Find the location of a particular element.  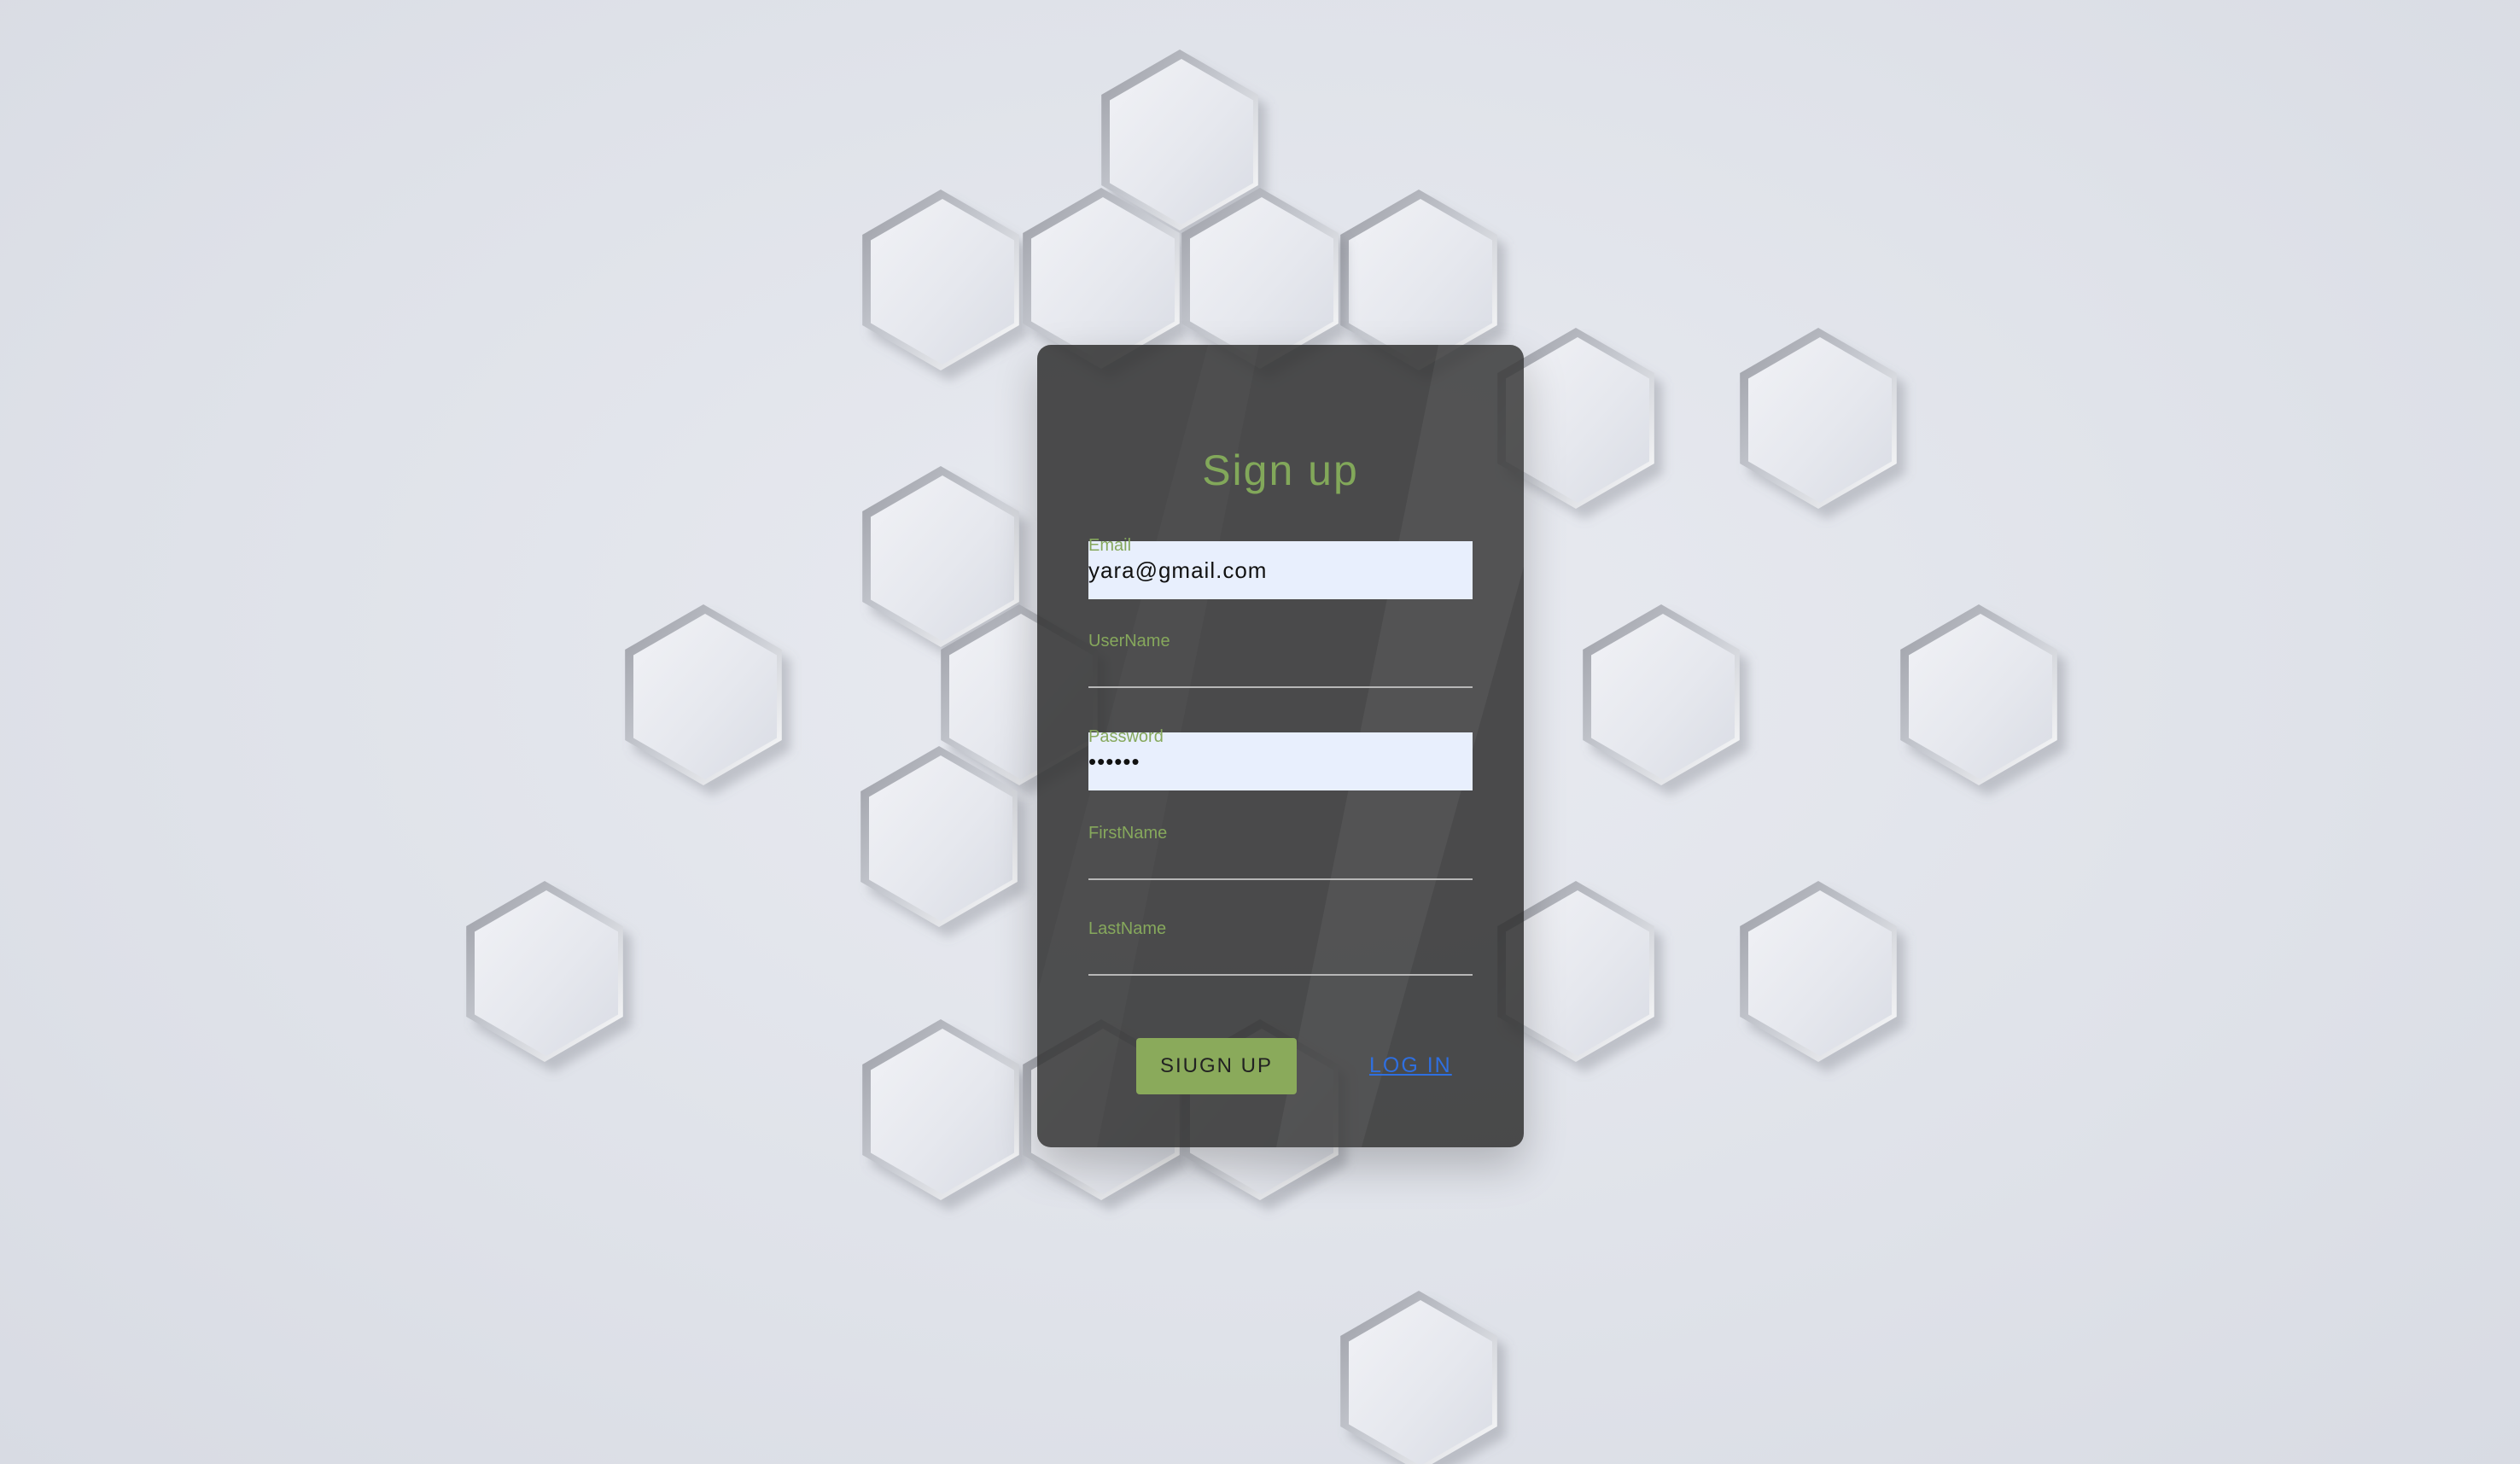

password-label: Password is located at coordinates (1126, 736).